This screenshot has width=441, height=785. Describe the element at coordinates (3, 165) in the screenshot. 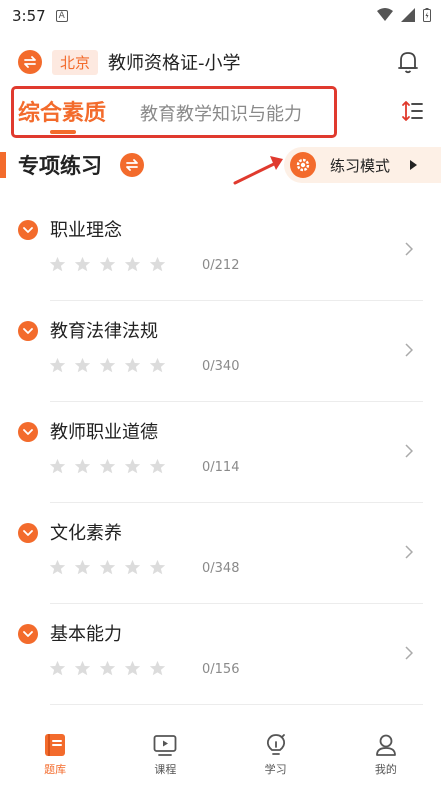

I see `section-accent-bar` at that location.